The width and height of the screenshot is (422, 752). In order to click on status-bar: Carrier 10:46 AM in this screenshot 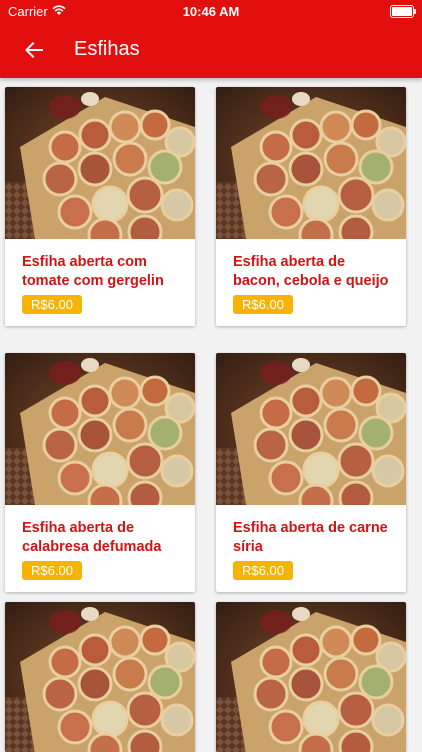, I will do `click(211, 11)`.